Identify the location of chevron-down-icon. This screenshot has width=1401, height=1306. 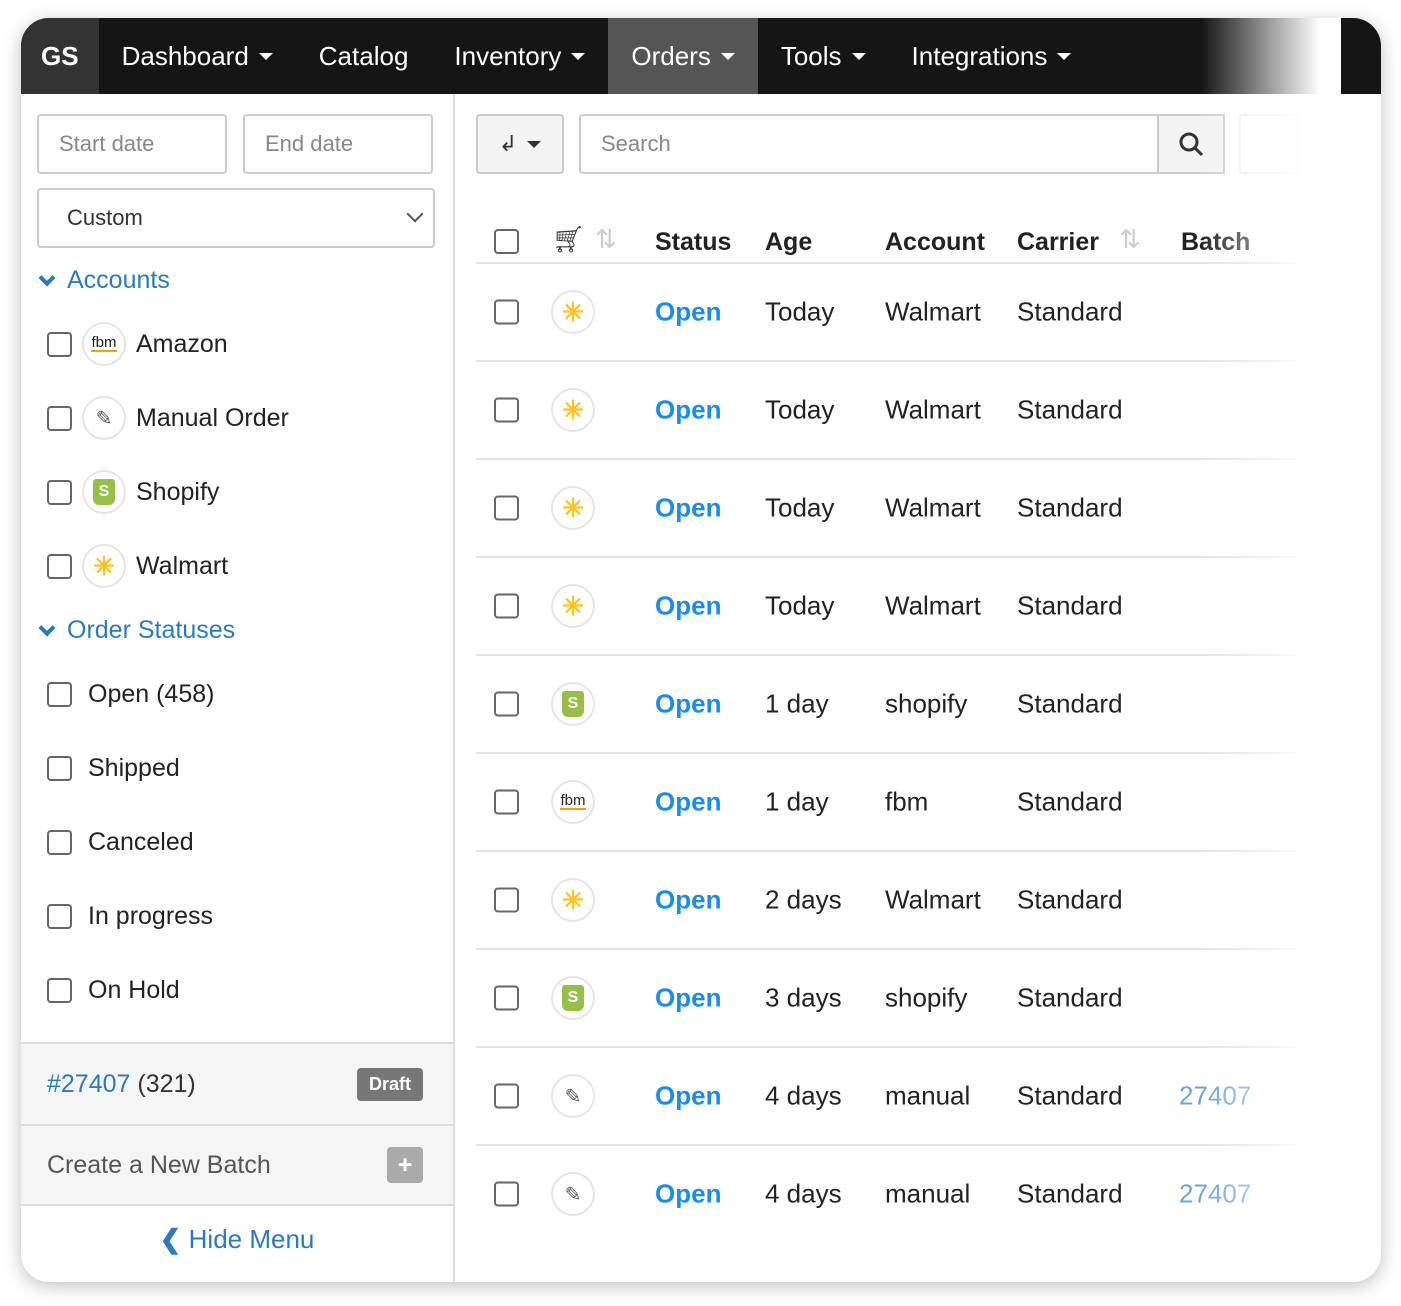
(415, 214).